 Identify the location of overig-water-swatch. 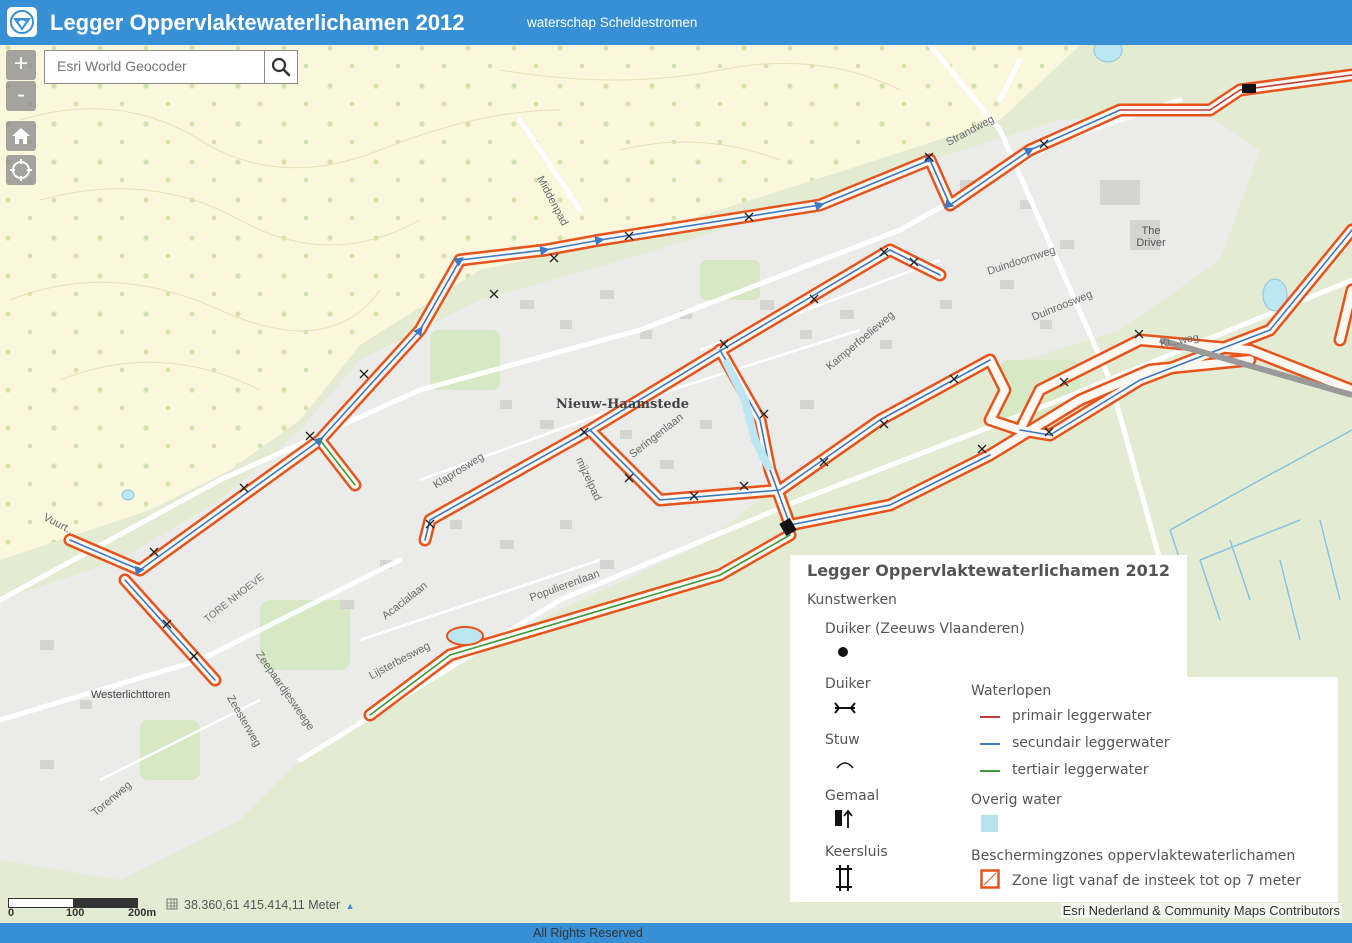
(989, 823).